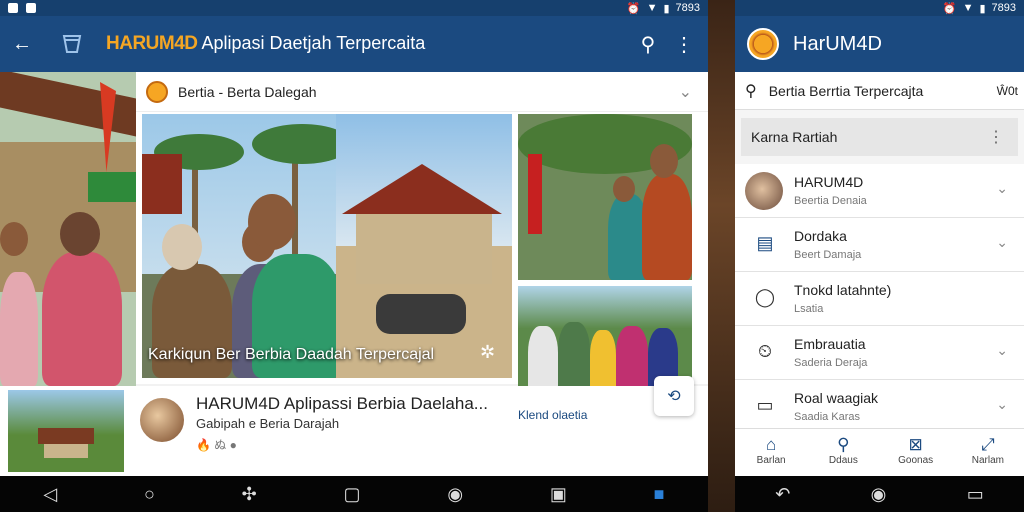  What do you see at coordinates (879, 245) in the screenshot?
I see `list-item: ▤ Dordaka Beert Damaja ⌄` at bounding box center [879, 245].